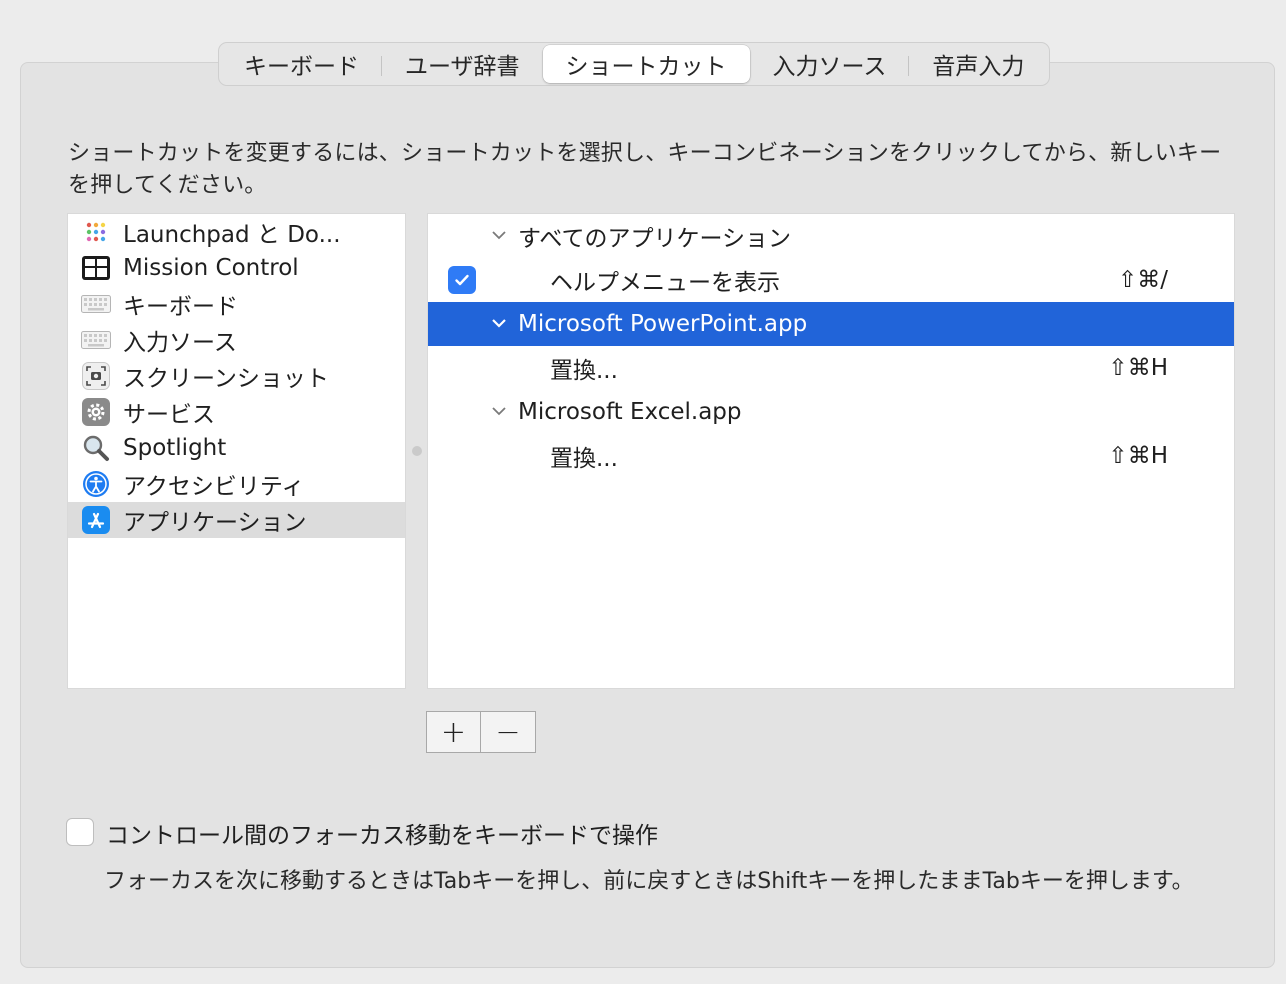  Describe the element at coordinates (96, 412) in the screenshot. I see `gear-icon` at that location.